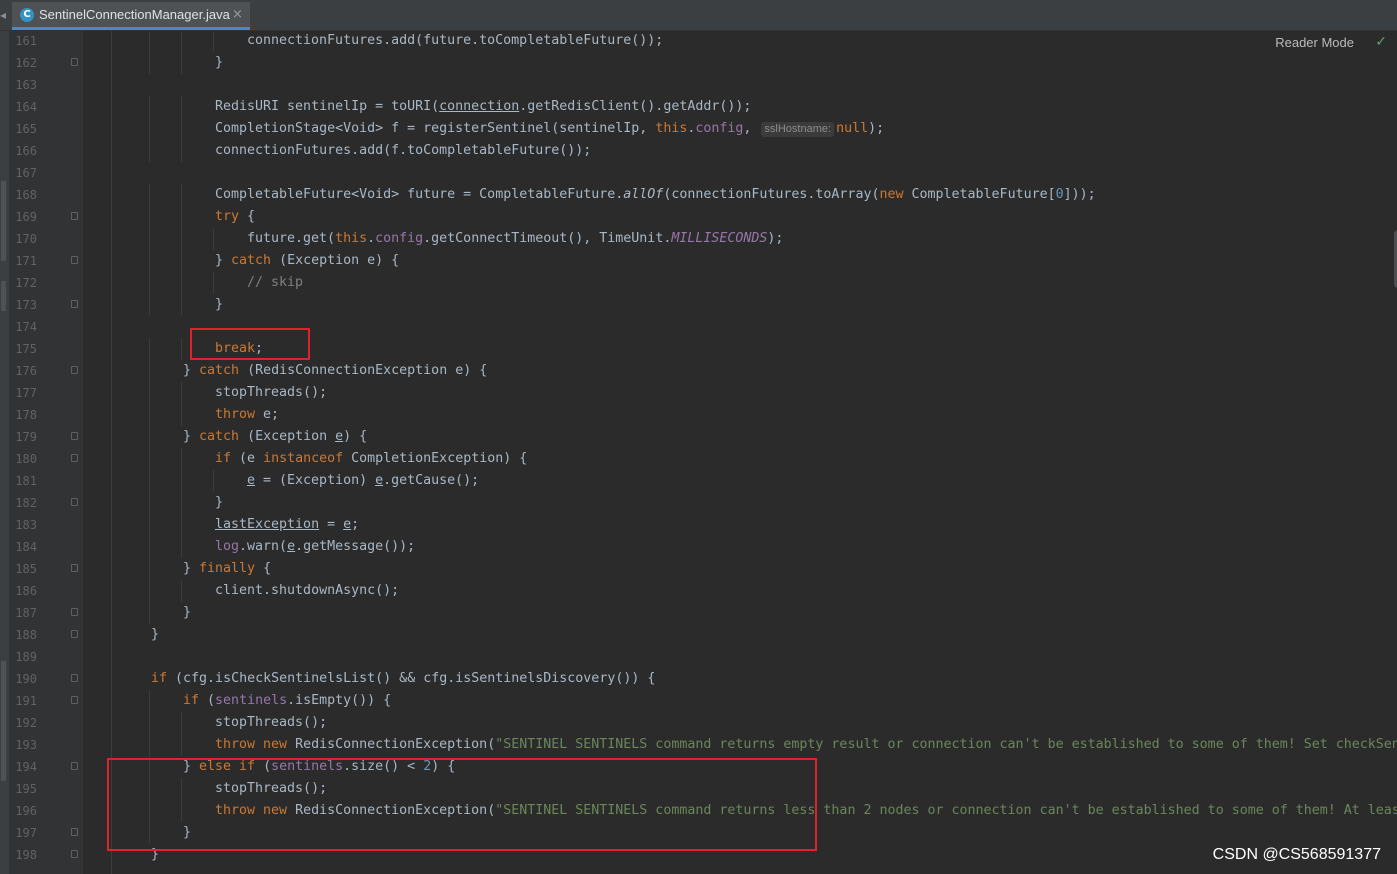  What do you see at coordinates (703, 525) in the screenshot?
I see `code-line: 183 lastException = e;` at bounding box center [703, 525].